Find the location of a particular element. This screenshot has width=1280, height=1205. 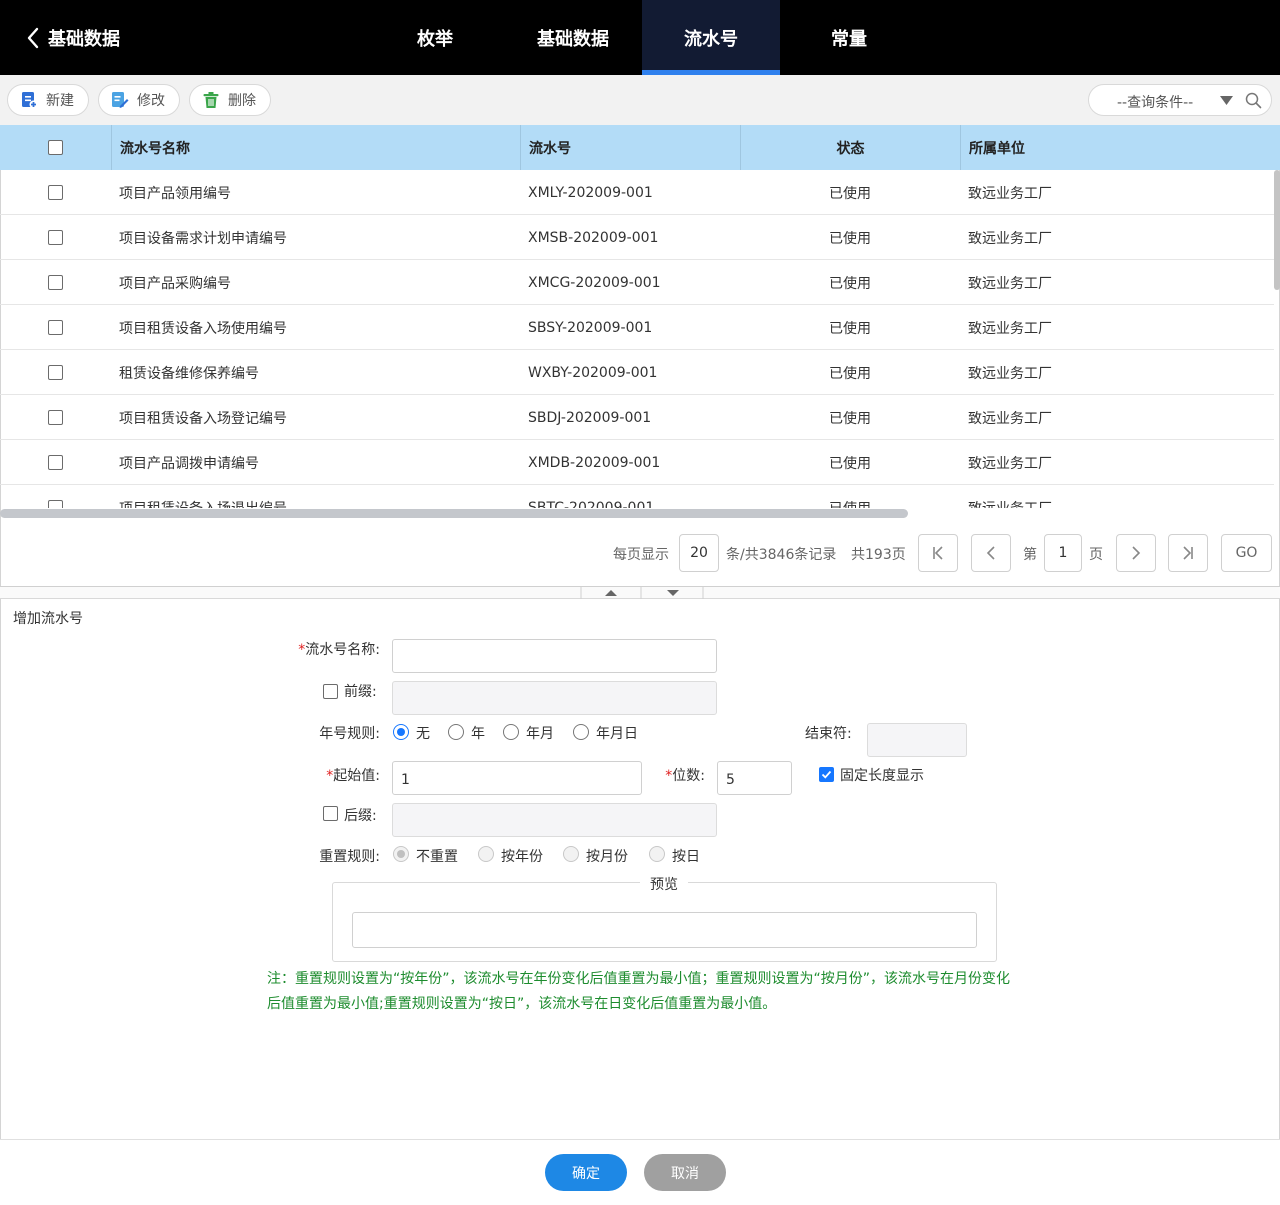

trash-icon is located at coordinates (211, 100).